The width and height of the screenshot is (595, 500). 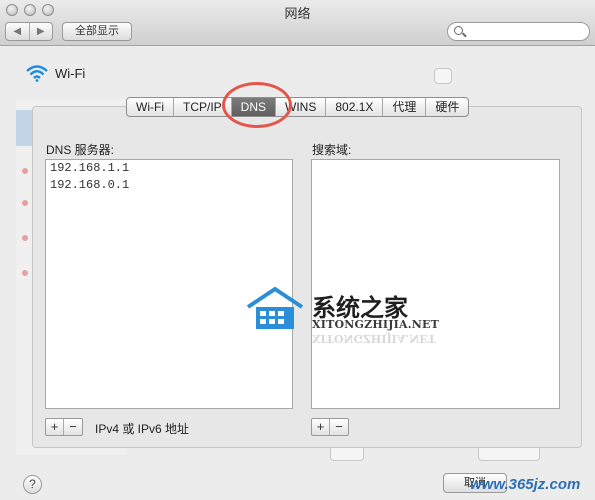 I want to click on dns-add-remove: + −, so click(x=64, y=427).